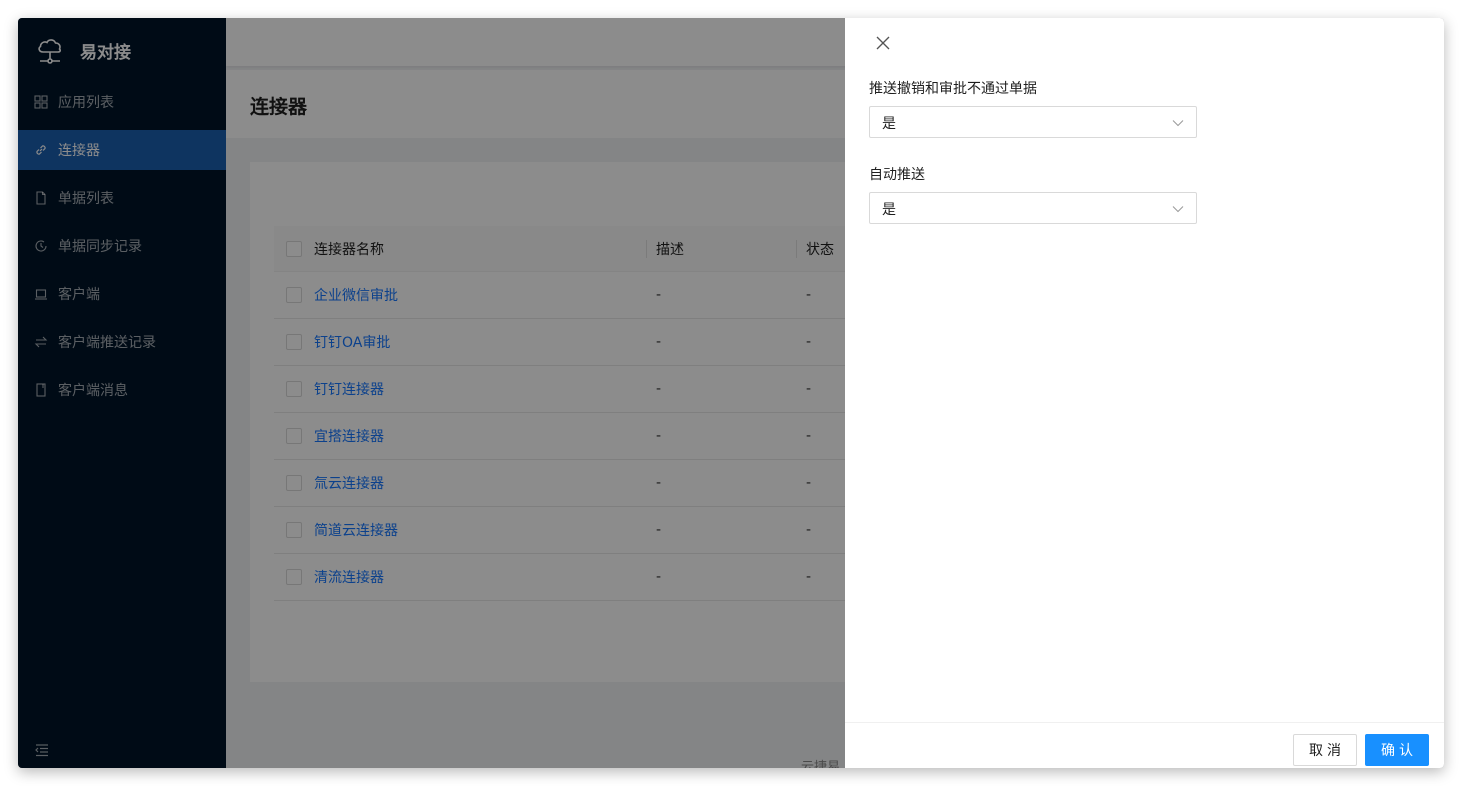 The width and height of the screenshot is (1462, 786). What do you see at coordinates (1144, 745) in the screenshot?
I see `drawer-footer: 取消 确认` at bounding box center [1144, 745].